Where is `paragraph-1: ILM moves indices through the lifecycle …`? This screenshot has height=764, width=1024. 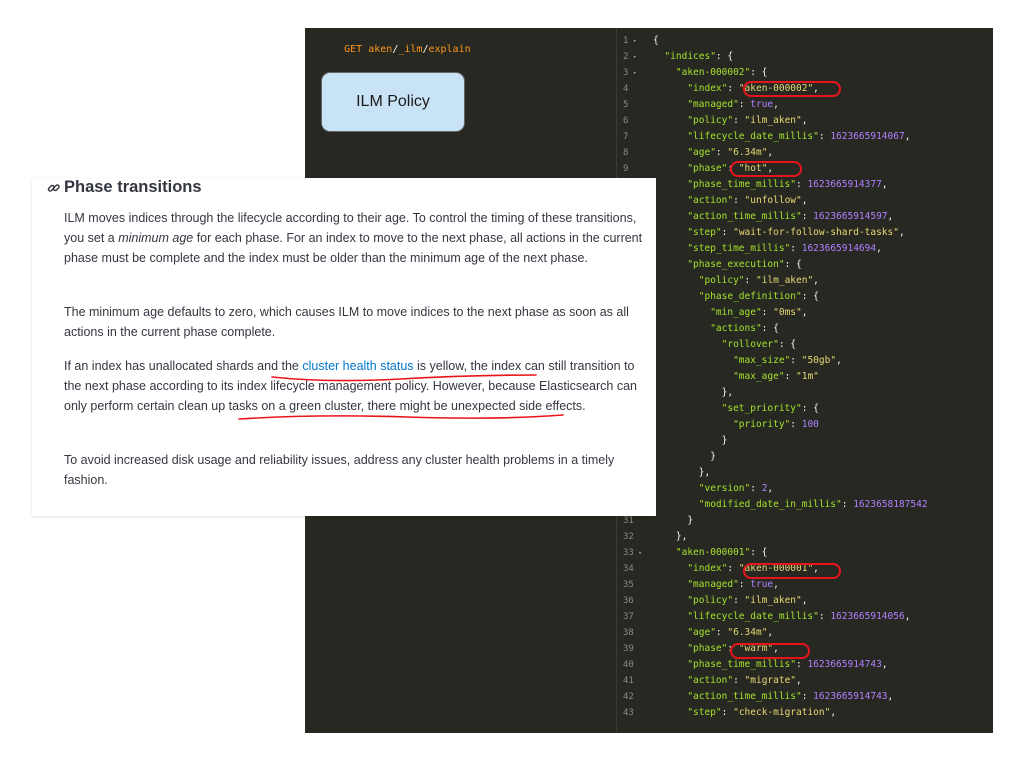
paragraph-1: ILM moves indices through the lifecycle … is located at coordinates (359, 238).